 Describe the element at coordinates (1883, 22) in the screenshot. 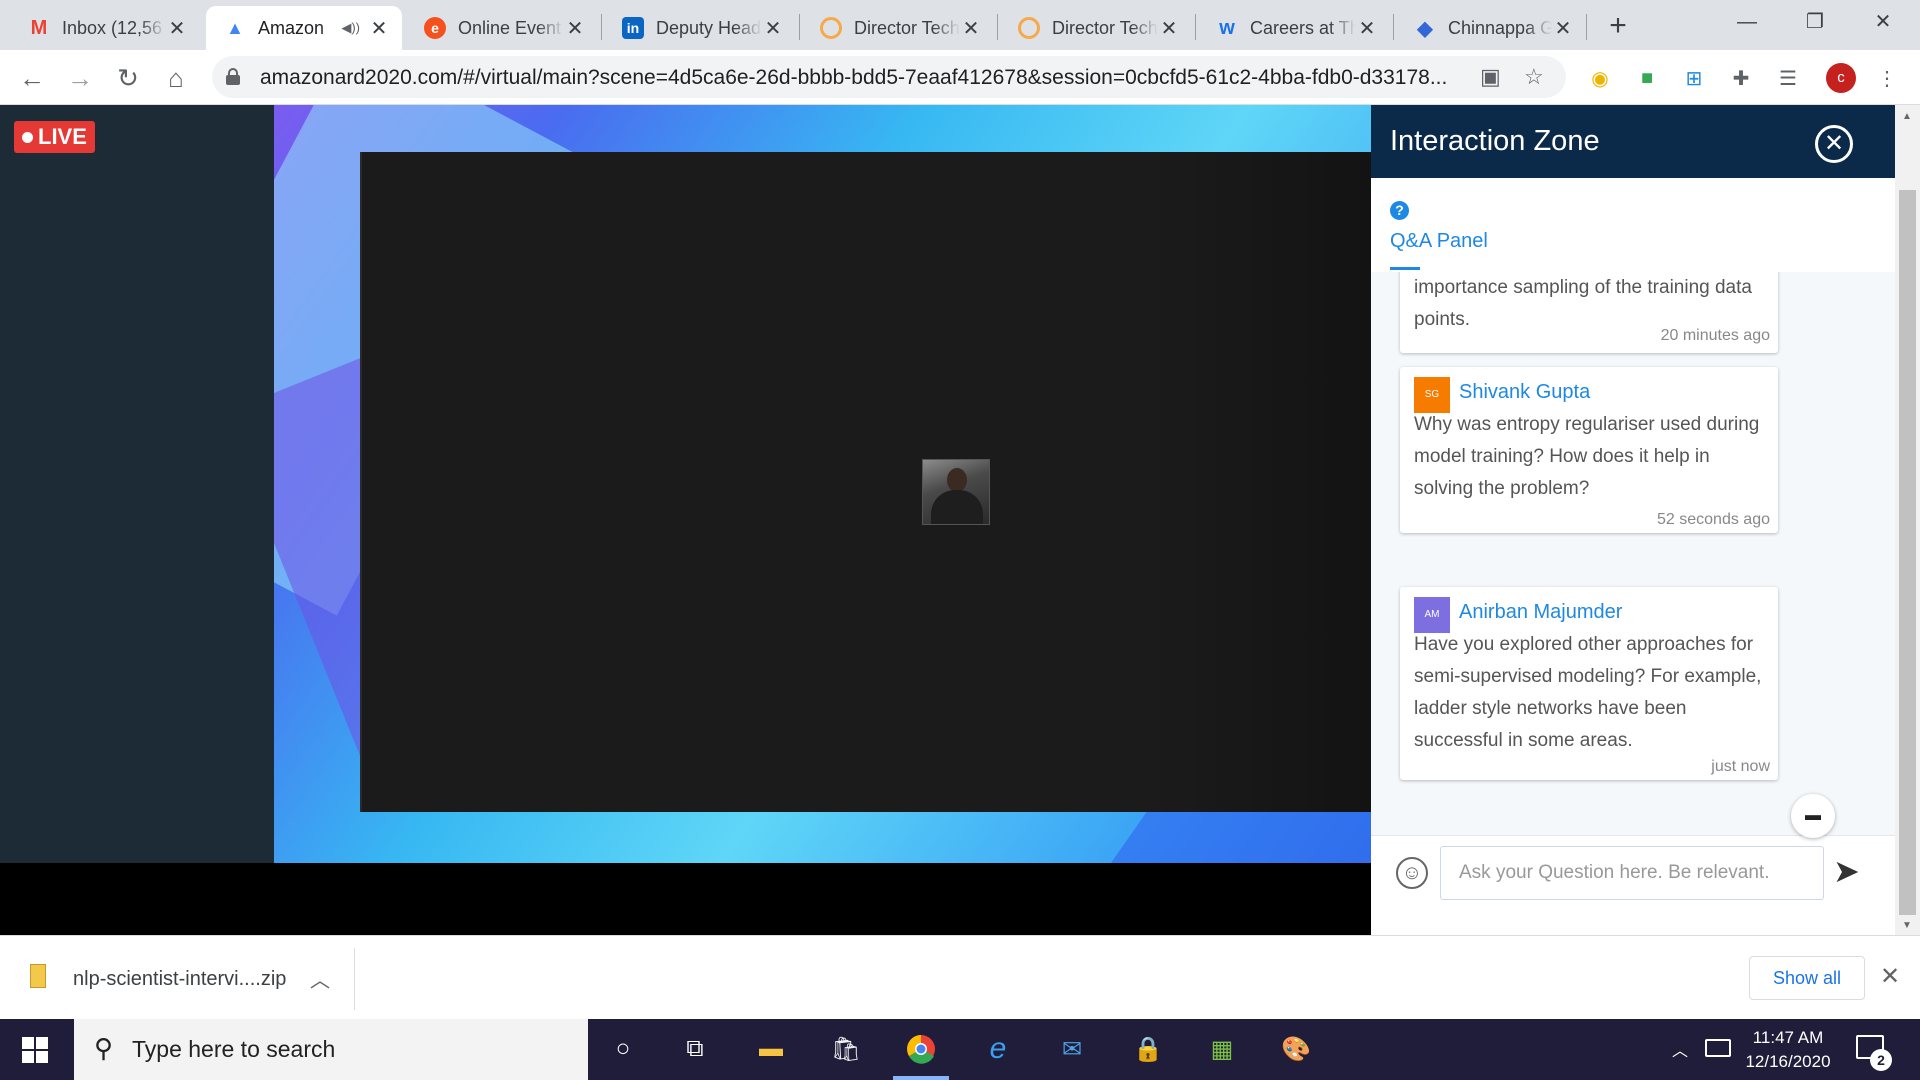

I see `close-window-button: ✕` at that location.